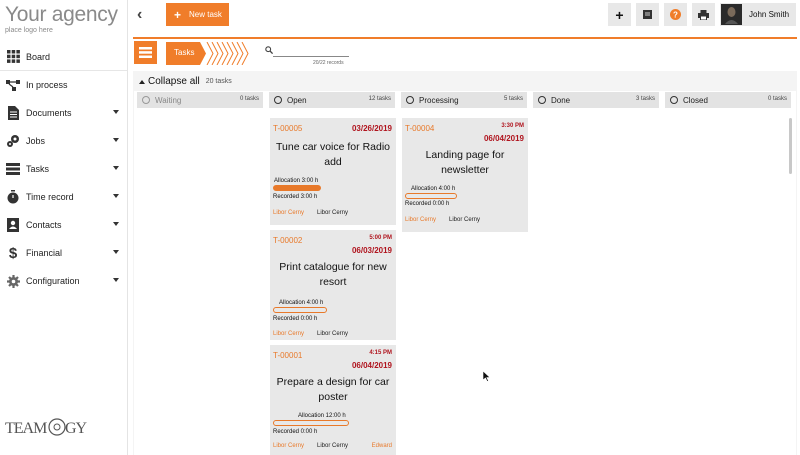 Image resolution: width=800 pixels, height=455 pixels. What do you see at coordinates (790, 146) in the screenshot?
I see `board-scrollbar` at bounding box center [790, 146].